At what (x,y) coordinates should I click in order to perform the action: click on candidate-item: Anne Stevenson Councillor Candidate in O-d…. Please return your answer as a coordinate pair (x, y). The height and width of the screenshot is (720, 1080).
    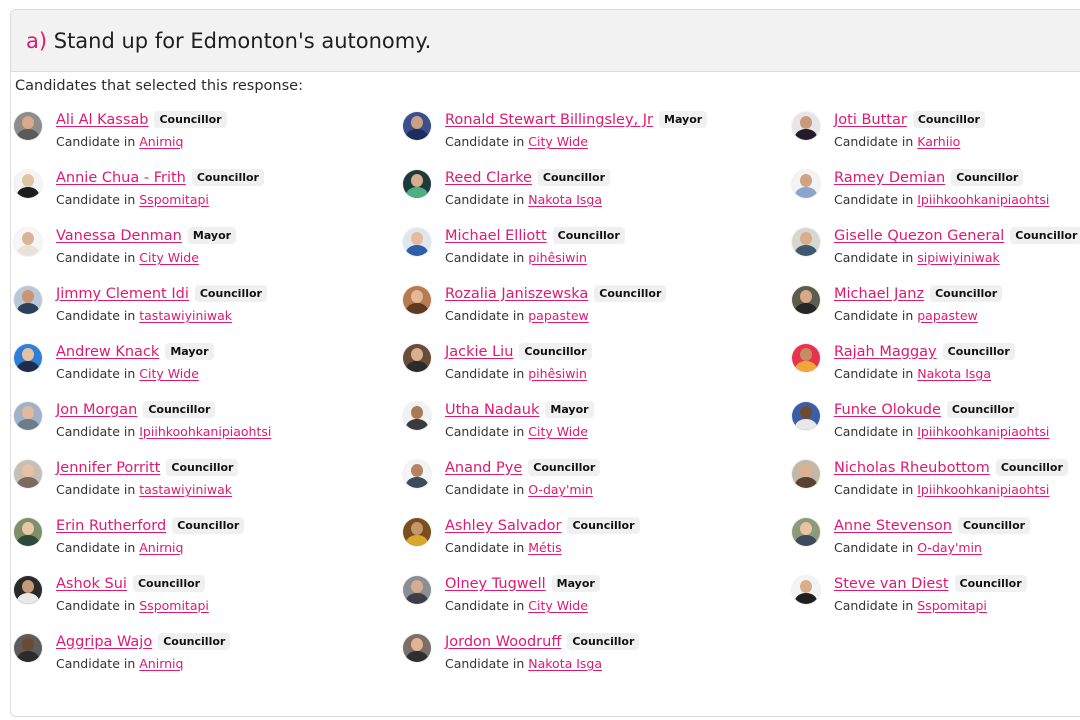
    Looking at the image, I should click on (936, 546).